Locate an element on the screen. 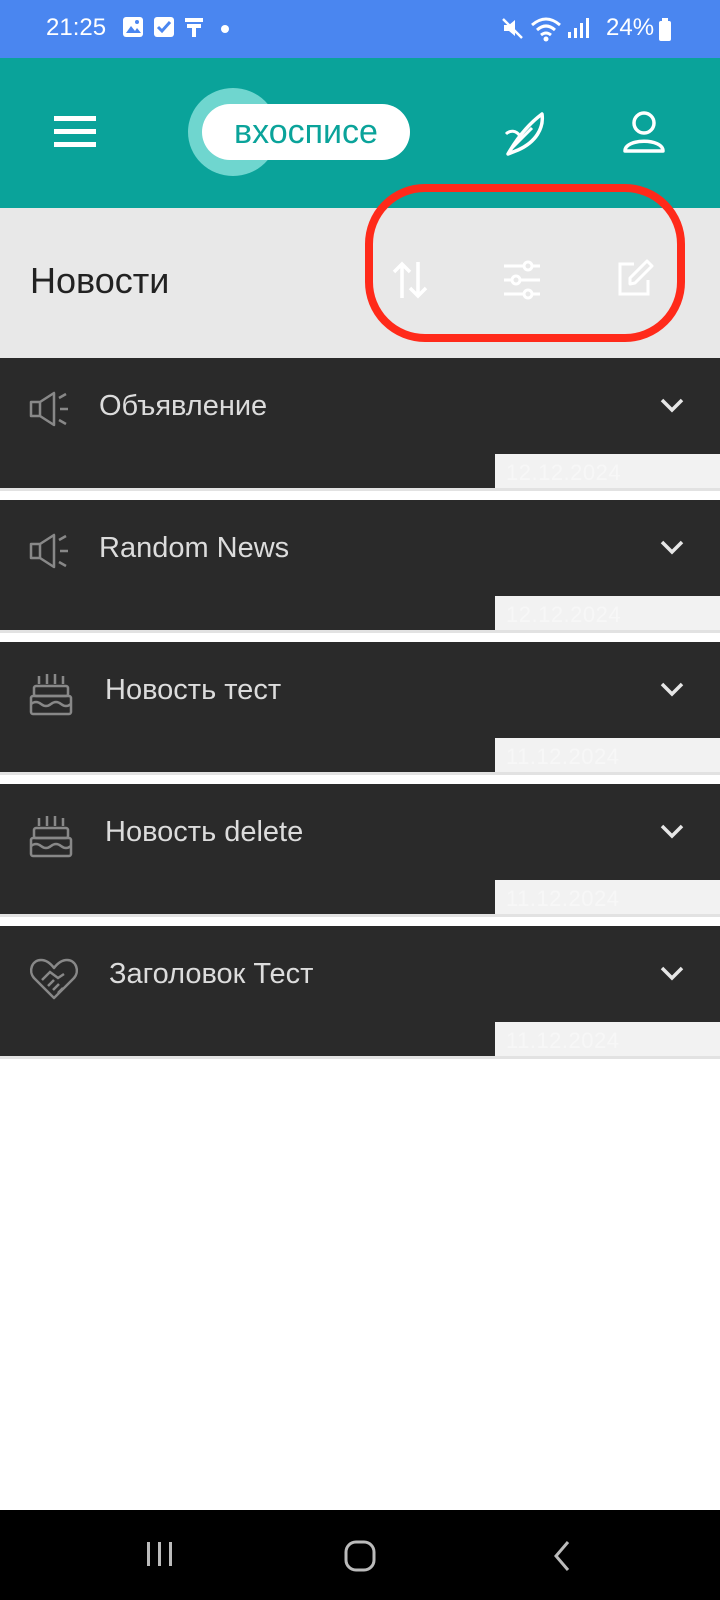 This screenshot has height=1600, width=720. more-notifications-dot-icon is located at coordinates (225, 29).